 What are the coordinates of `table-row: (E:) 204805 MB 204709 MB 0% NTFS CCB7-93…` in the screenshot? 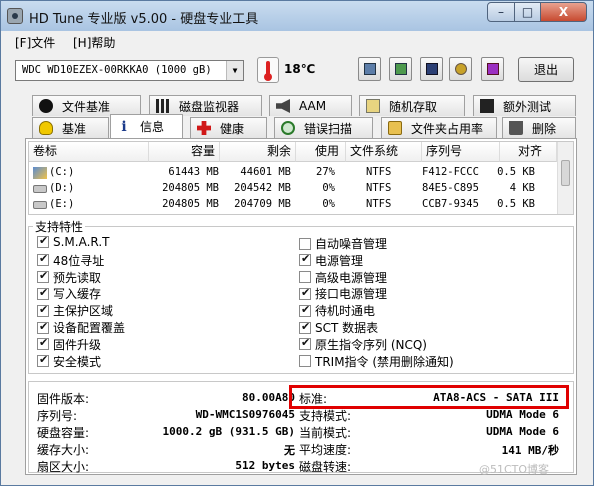 It's located at (293, 205).